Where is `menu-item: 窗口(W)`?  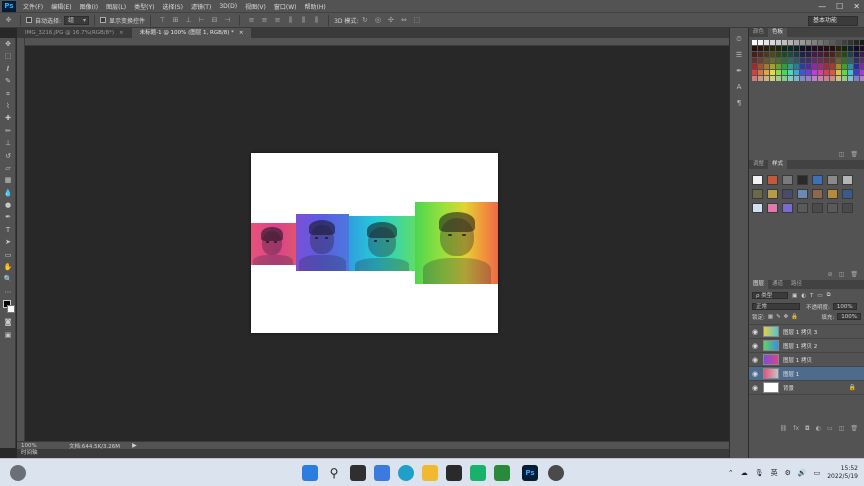
menu-item: 窗口(W) is located at coordinates (285, 6).